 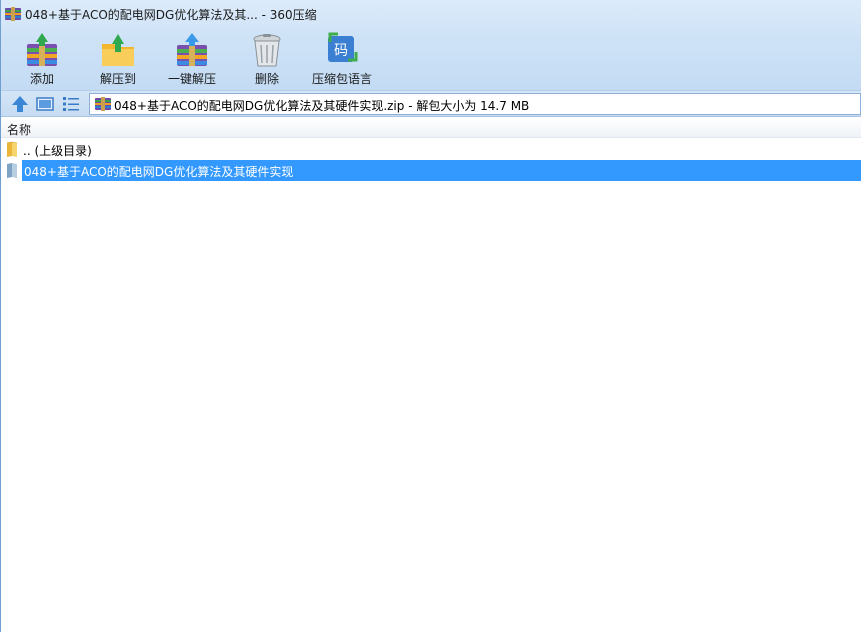 What do you see at coordinates (13, 14) in the screenshot?
I see `archive-app-icon` at bounding box center [13, 14].